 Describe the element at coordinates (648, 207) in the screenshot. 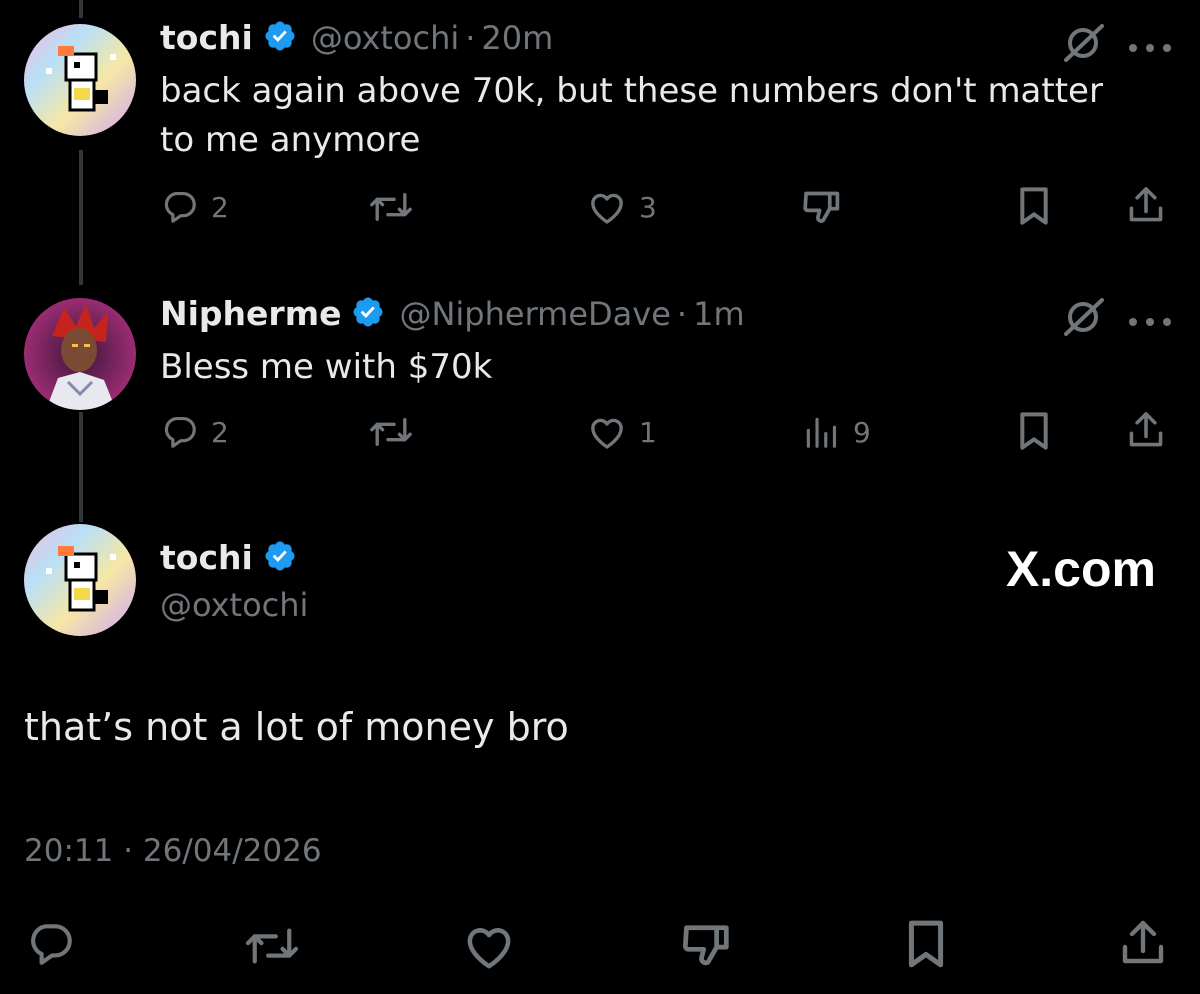

I see `like-count: 3` at that location.